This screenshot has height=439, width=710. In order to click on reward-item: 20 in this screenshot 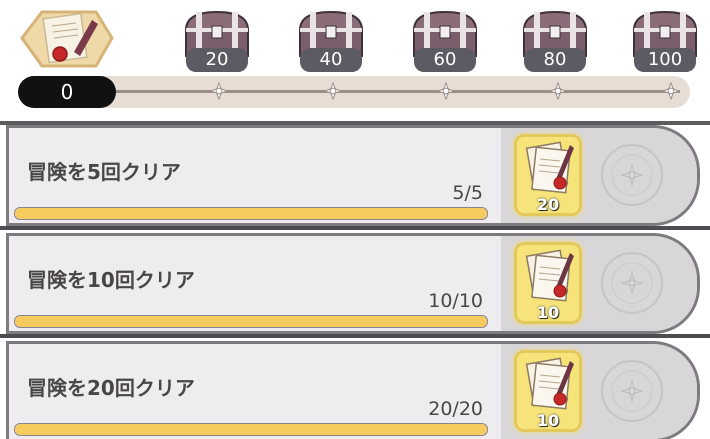, I will do `click(548, 175)`.